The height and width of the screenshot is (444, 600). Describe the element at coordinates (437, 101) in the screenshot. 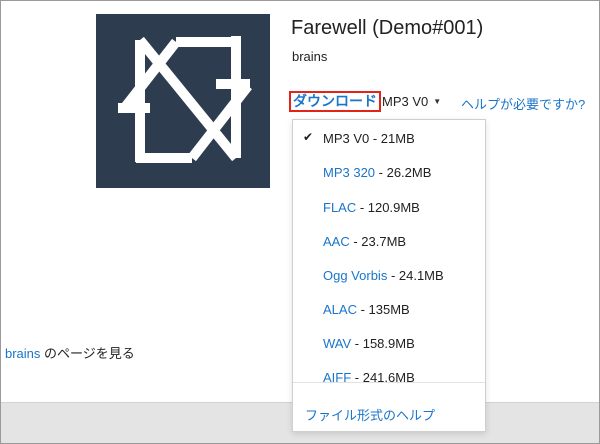

I see `caret-down-icon: ▼` at that location.